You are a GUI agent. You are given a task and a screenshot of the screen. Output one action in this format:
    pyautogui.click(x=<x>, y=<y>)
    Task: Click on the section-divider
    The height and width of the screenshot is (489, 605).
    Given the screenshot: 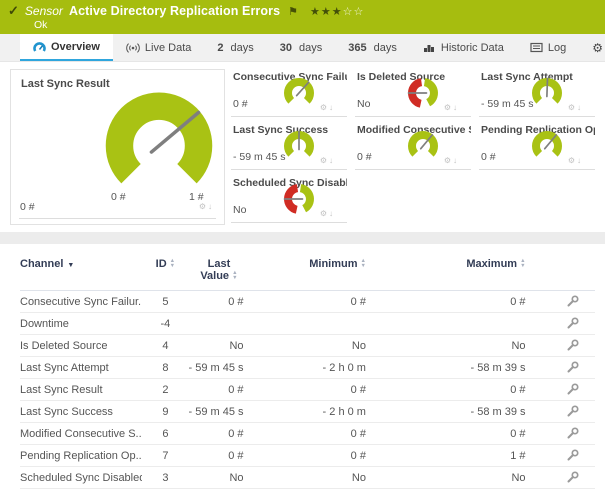 What is the action you would take?
    pyautogui.click(x=302, y=238)
    